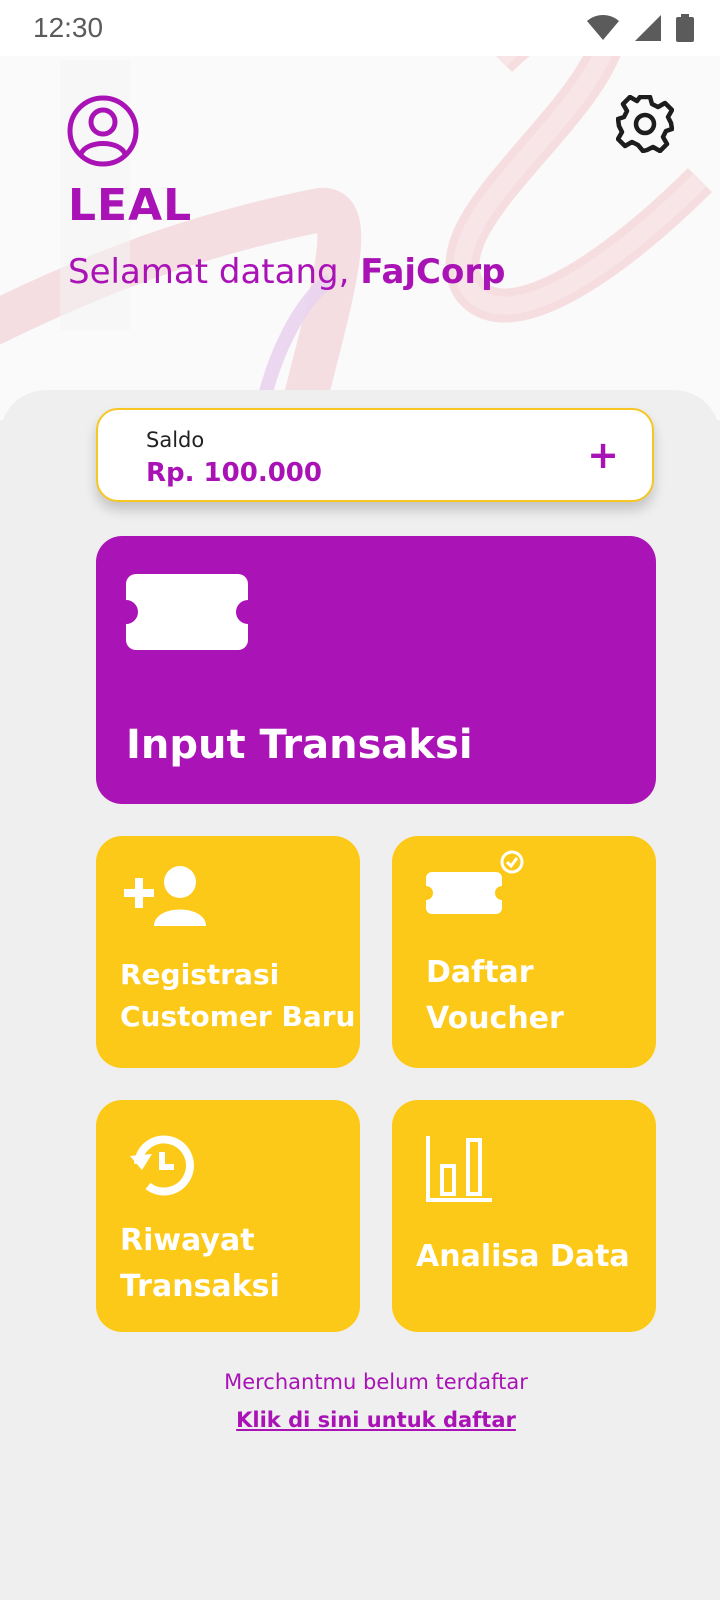  I want to click on greeting-prefix: Selamat datang,, so click(209, 272).